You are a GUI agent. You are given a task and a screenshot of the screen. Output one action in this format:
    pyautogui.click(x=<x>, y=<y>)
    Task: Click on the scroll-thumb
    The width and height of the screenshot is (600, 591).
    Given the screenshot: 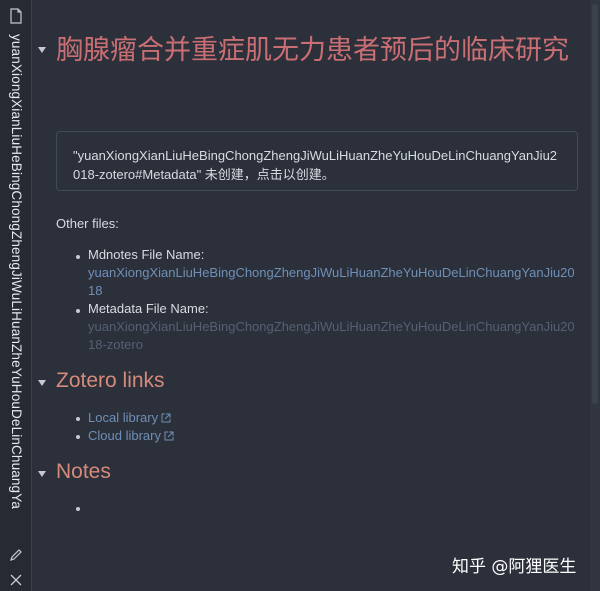 What is the action you would take?
    pyautogui.click(x=595, y=204)
    